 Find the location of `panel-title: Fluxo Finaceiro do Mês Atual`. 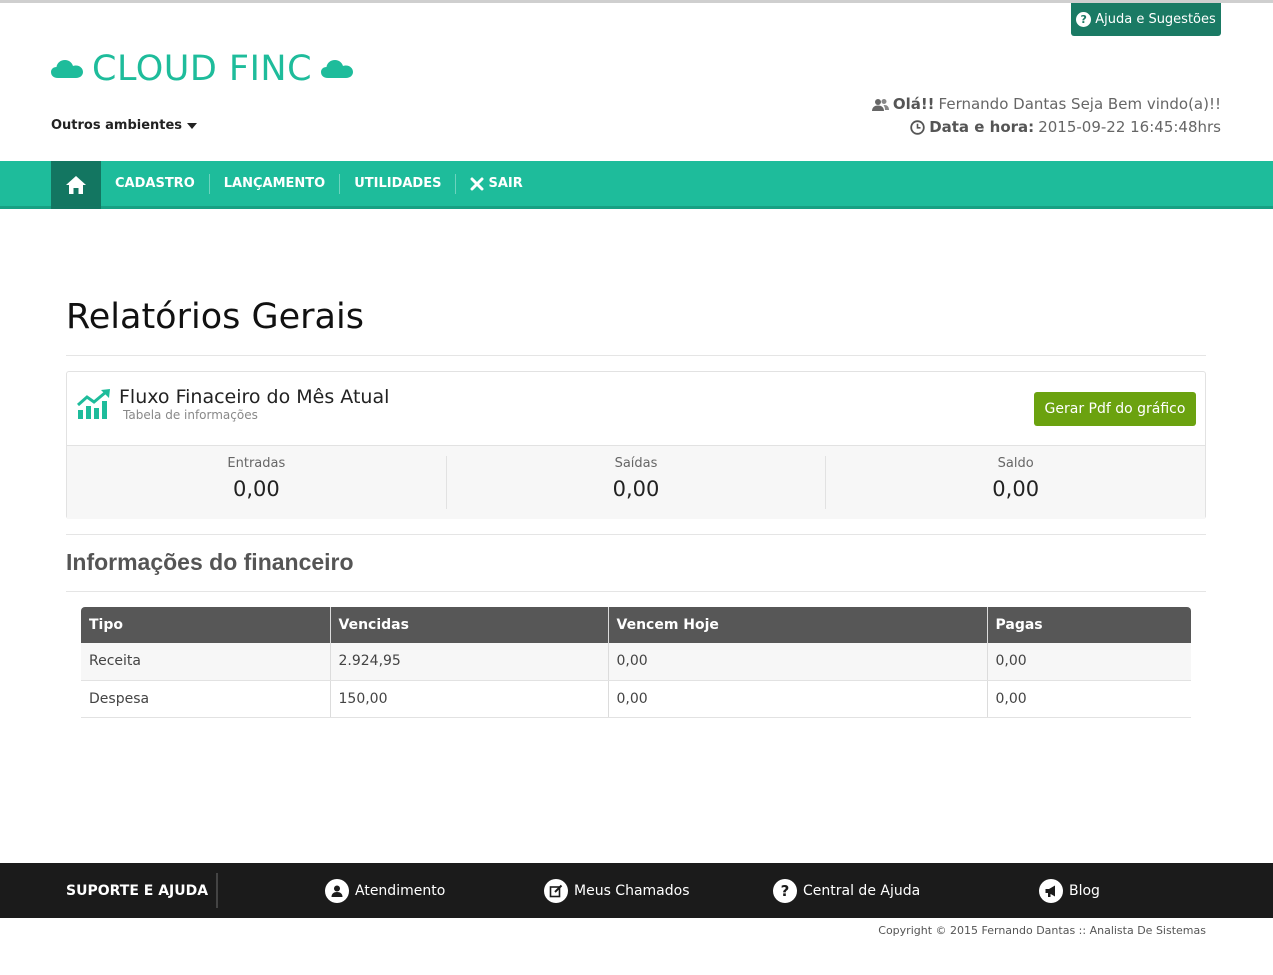

panel-title: Fluxo Finaceiro do Mês Atual is located at coordinates (254, 397).